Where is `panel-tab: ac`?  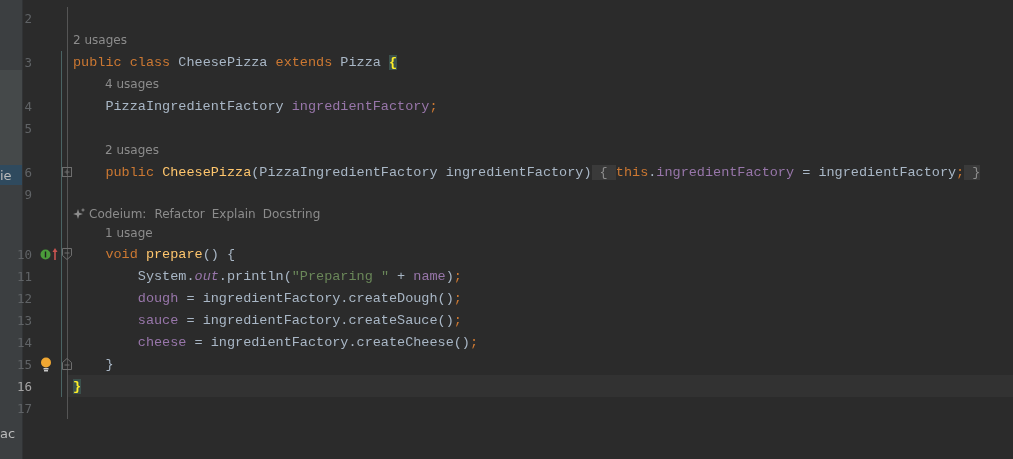 panel-tab: ac is located at coordinates (11, 434).